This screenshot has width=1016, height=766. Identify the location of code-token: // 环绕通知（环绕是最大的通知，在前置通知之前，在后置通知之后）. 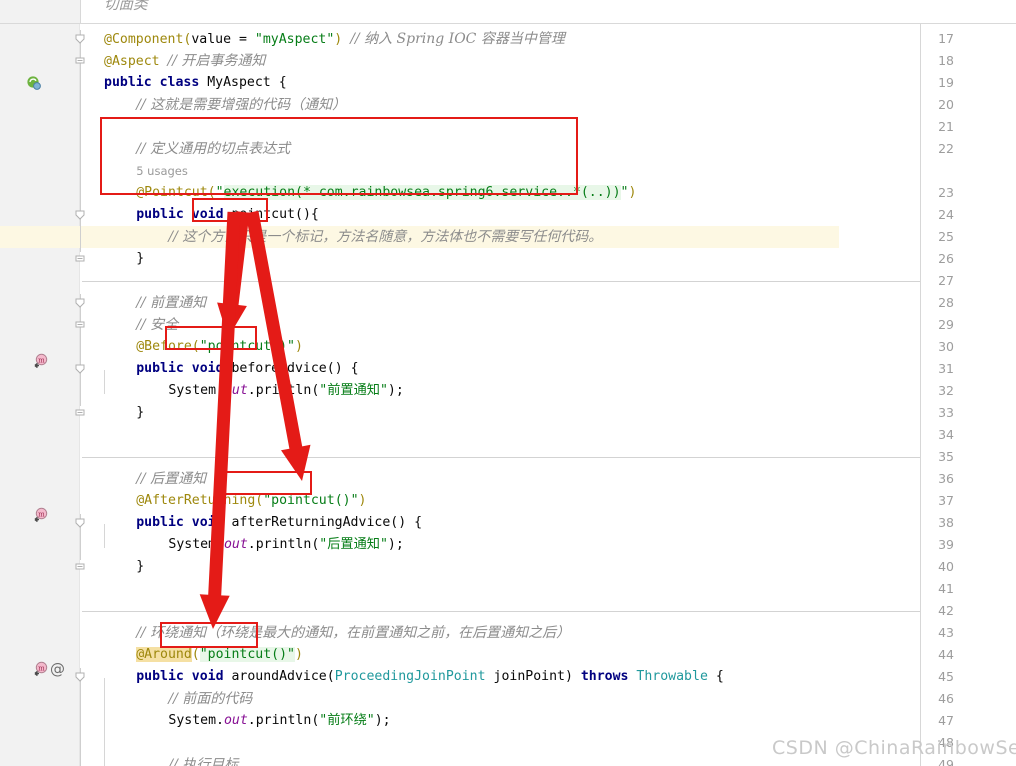
(353, 633).